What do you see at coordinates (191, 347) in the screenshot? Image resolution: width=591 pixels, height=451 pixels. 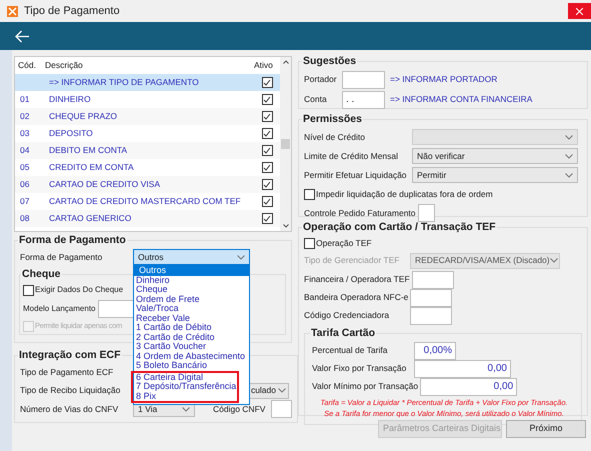 I see `dropdown-option: 3 Cartão Voucher` at bounding box center [191, 347].